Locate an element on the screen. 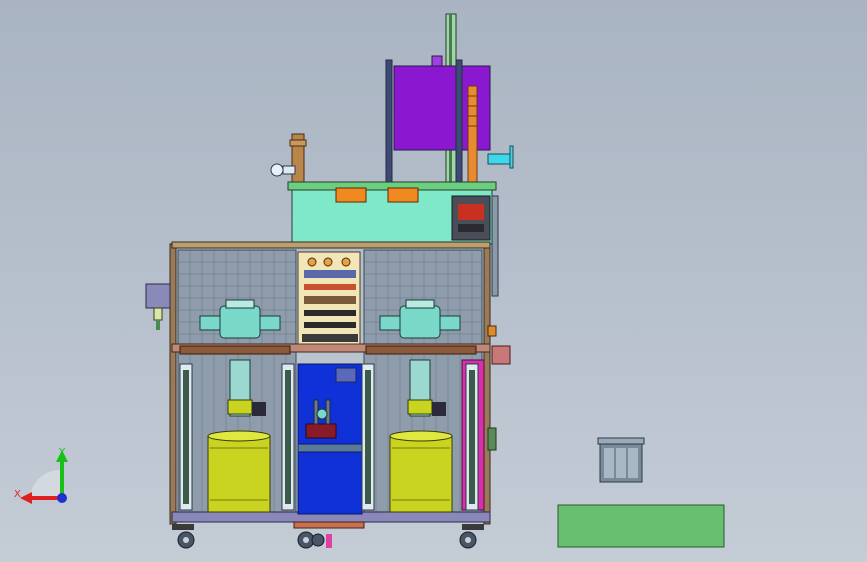 This screenshot has width=867, height=562. axis-triad: Y X is located at coordinates (41, 475).